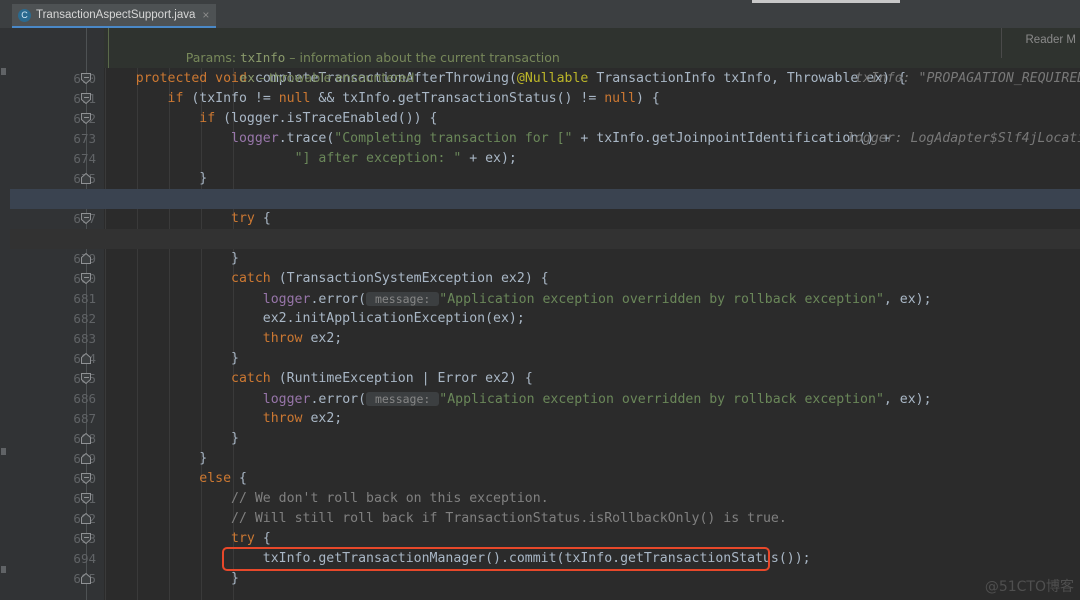  What do you see at coordinates (330, 118) in the screenshot?
I see `code-token: (logger.isTraceEnabled()) {` at bounding box center [330, 118].